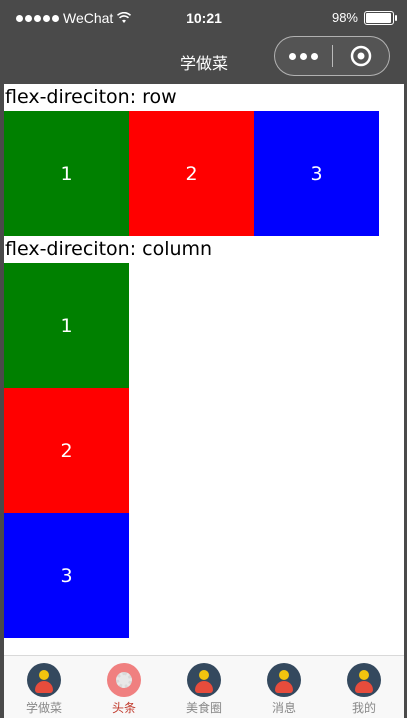  I want to click on tab-label: 学做菜, so click(43, 708).